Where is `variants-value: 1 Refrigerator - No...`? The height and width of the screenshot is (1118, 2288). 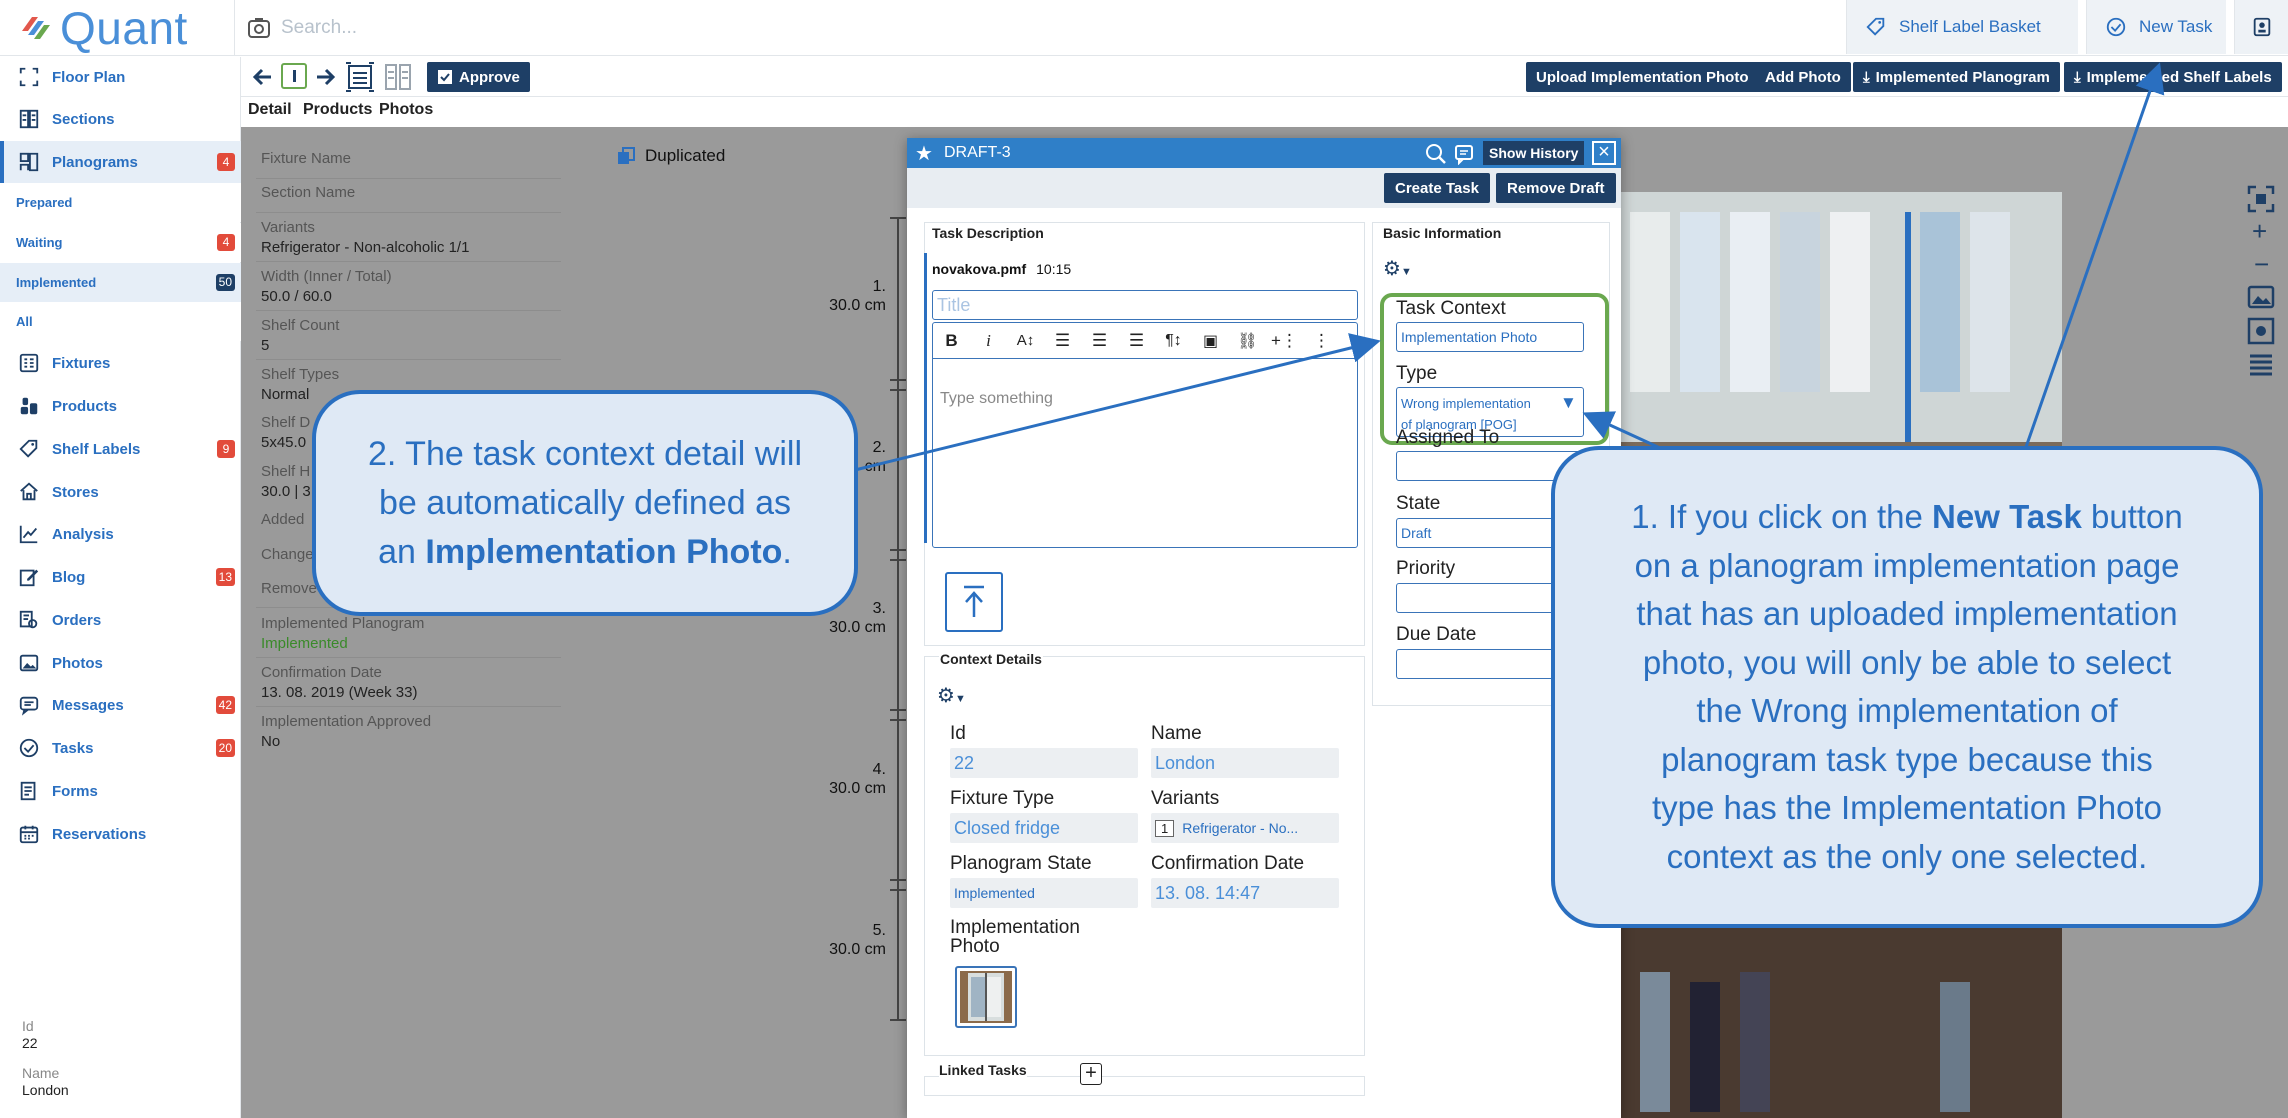
variants-value: 1 Refrigerator - No... is located at coordinates (1245, 828).